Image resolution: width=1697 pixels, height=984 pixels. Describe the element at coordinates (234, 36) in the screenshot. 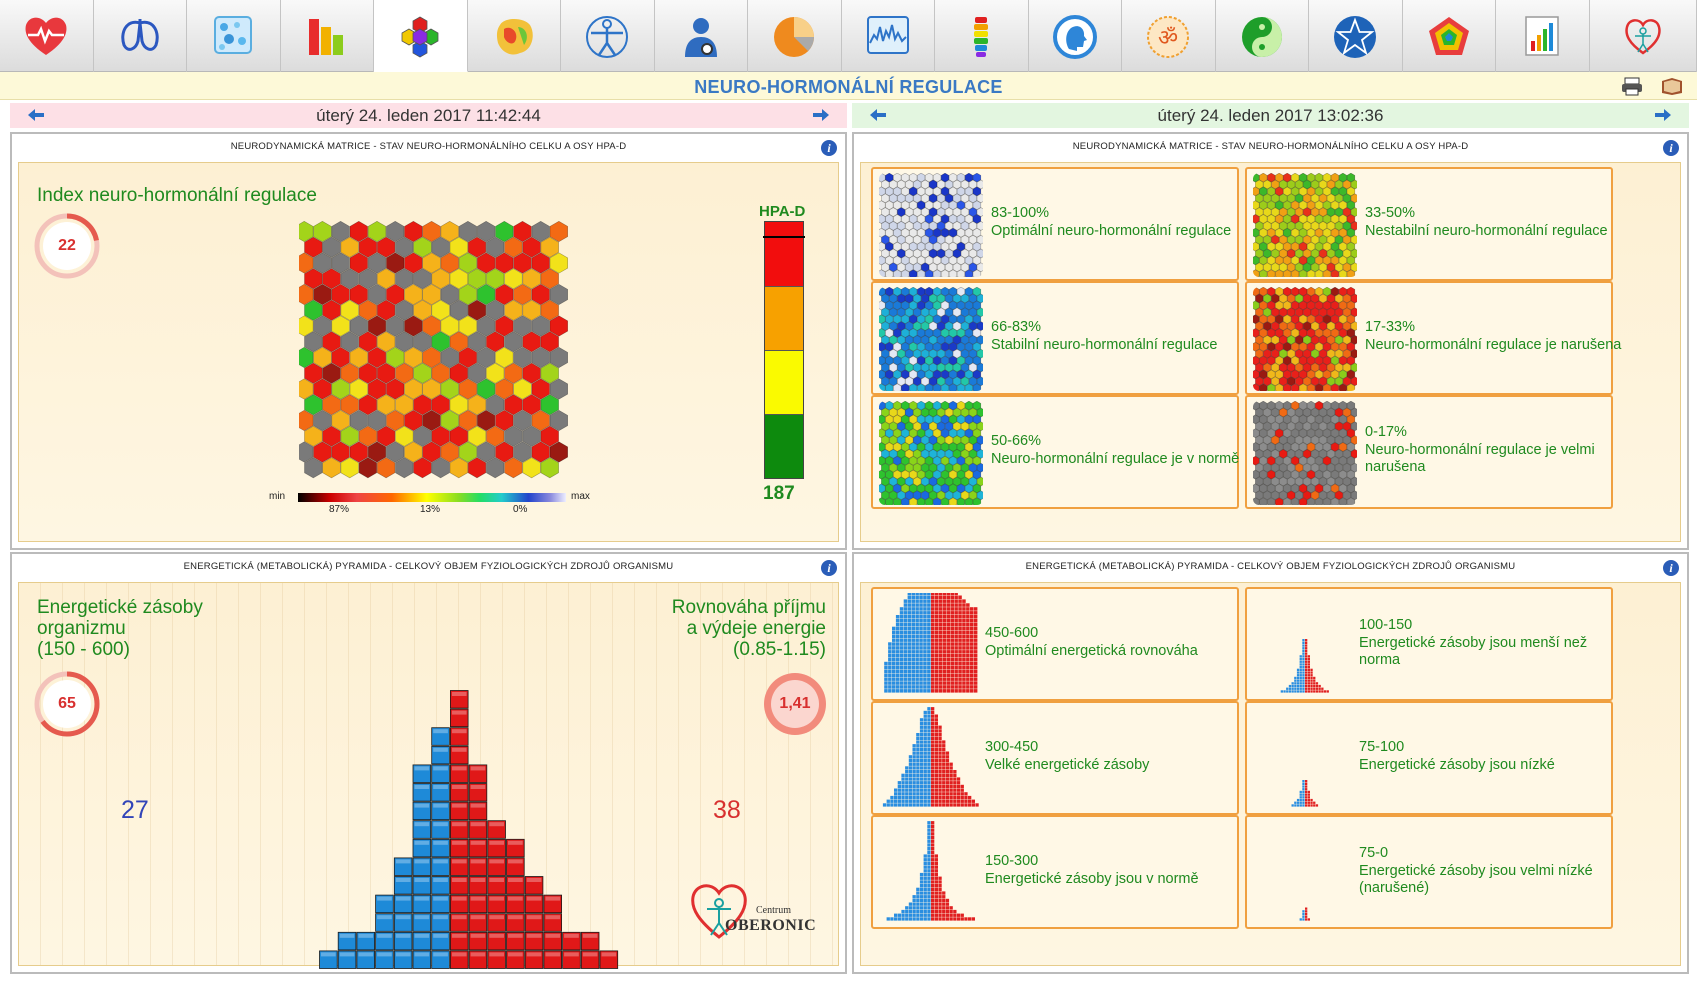

I see `toolbar-tab-cells` at that location.